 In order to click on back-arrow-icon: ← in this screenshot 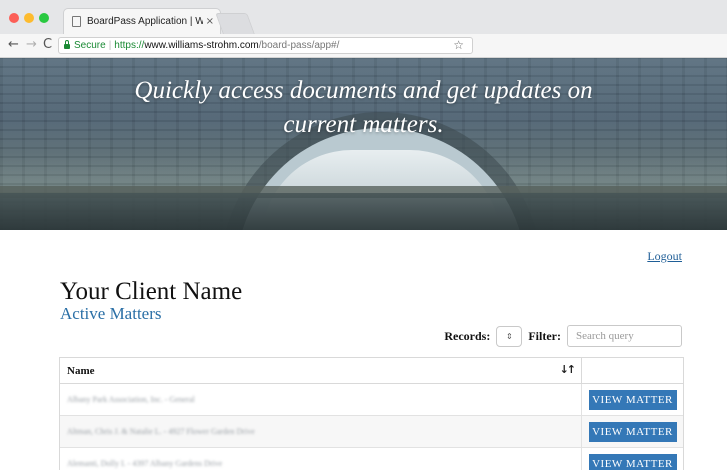, I will do `click(13, 45)`.